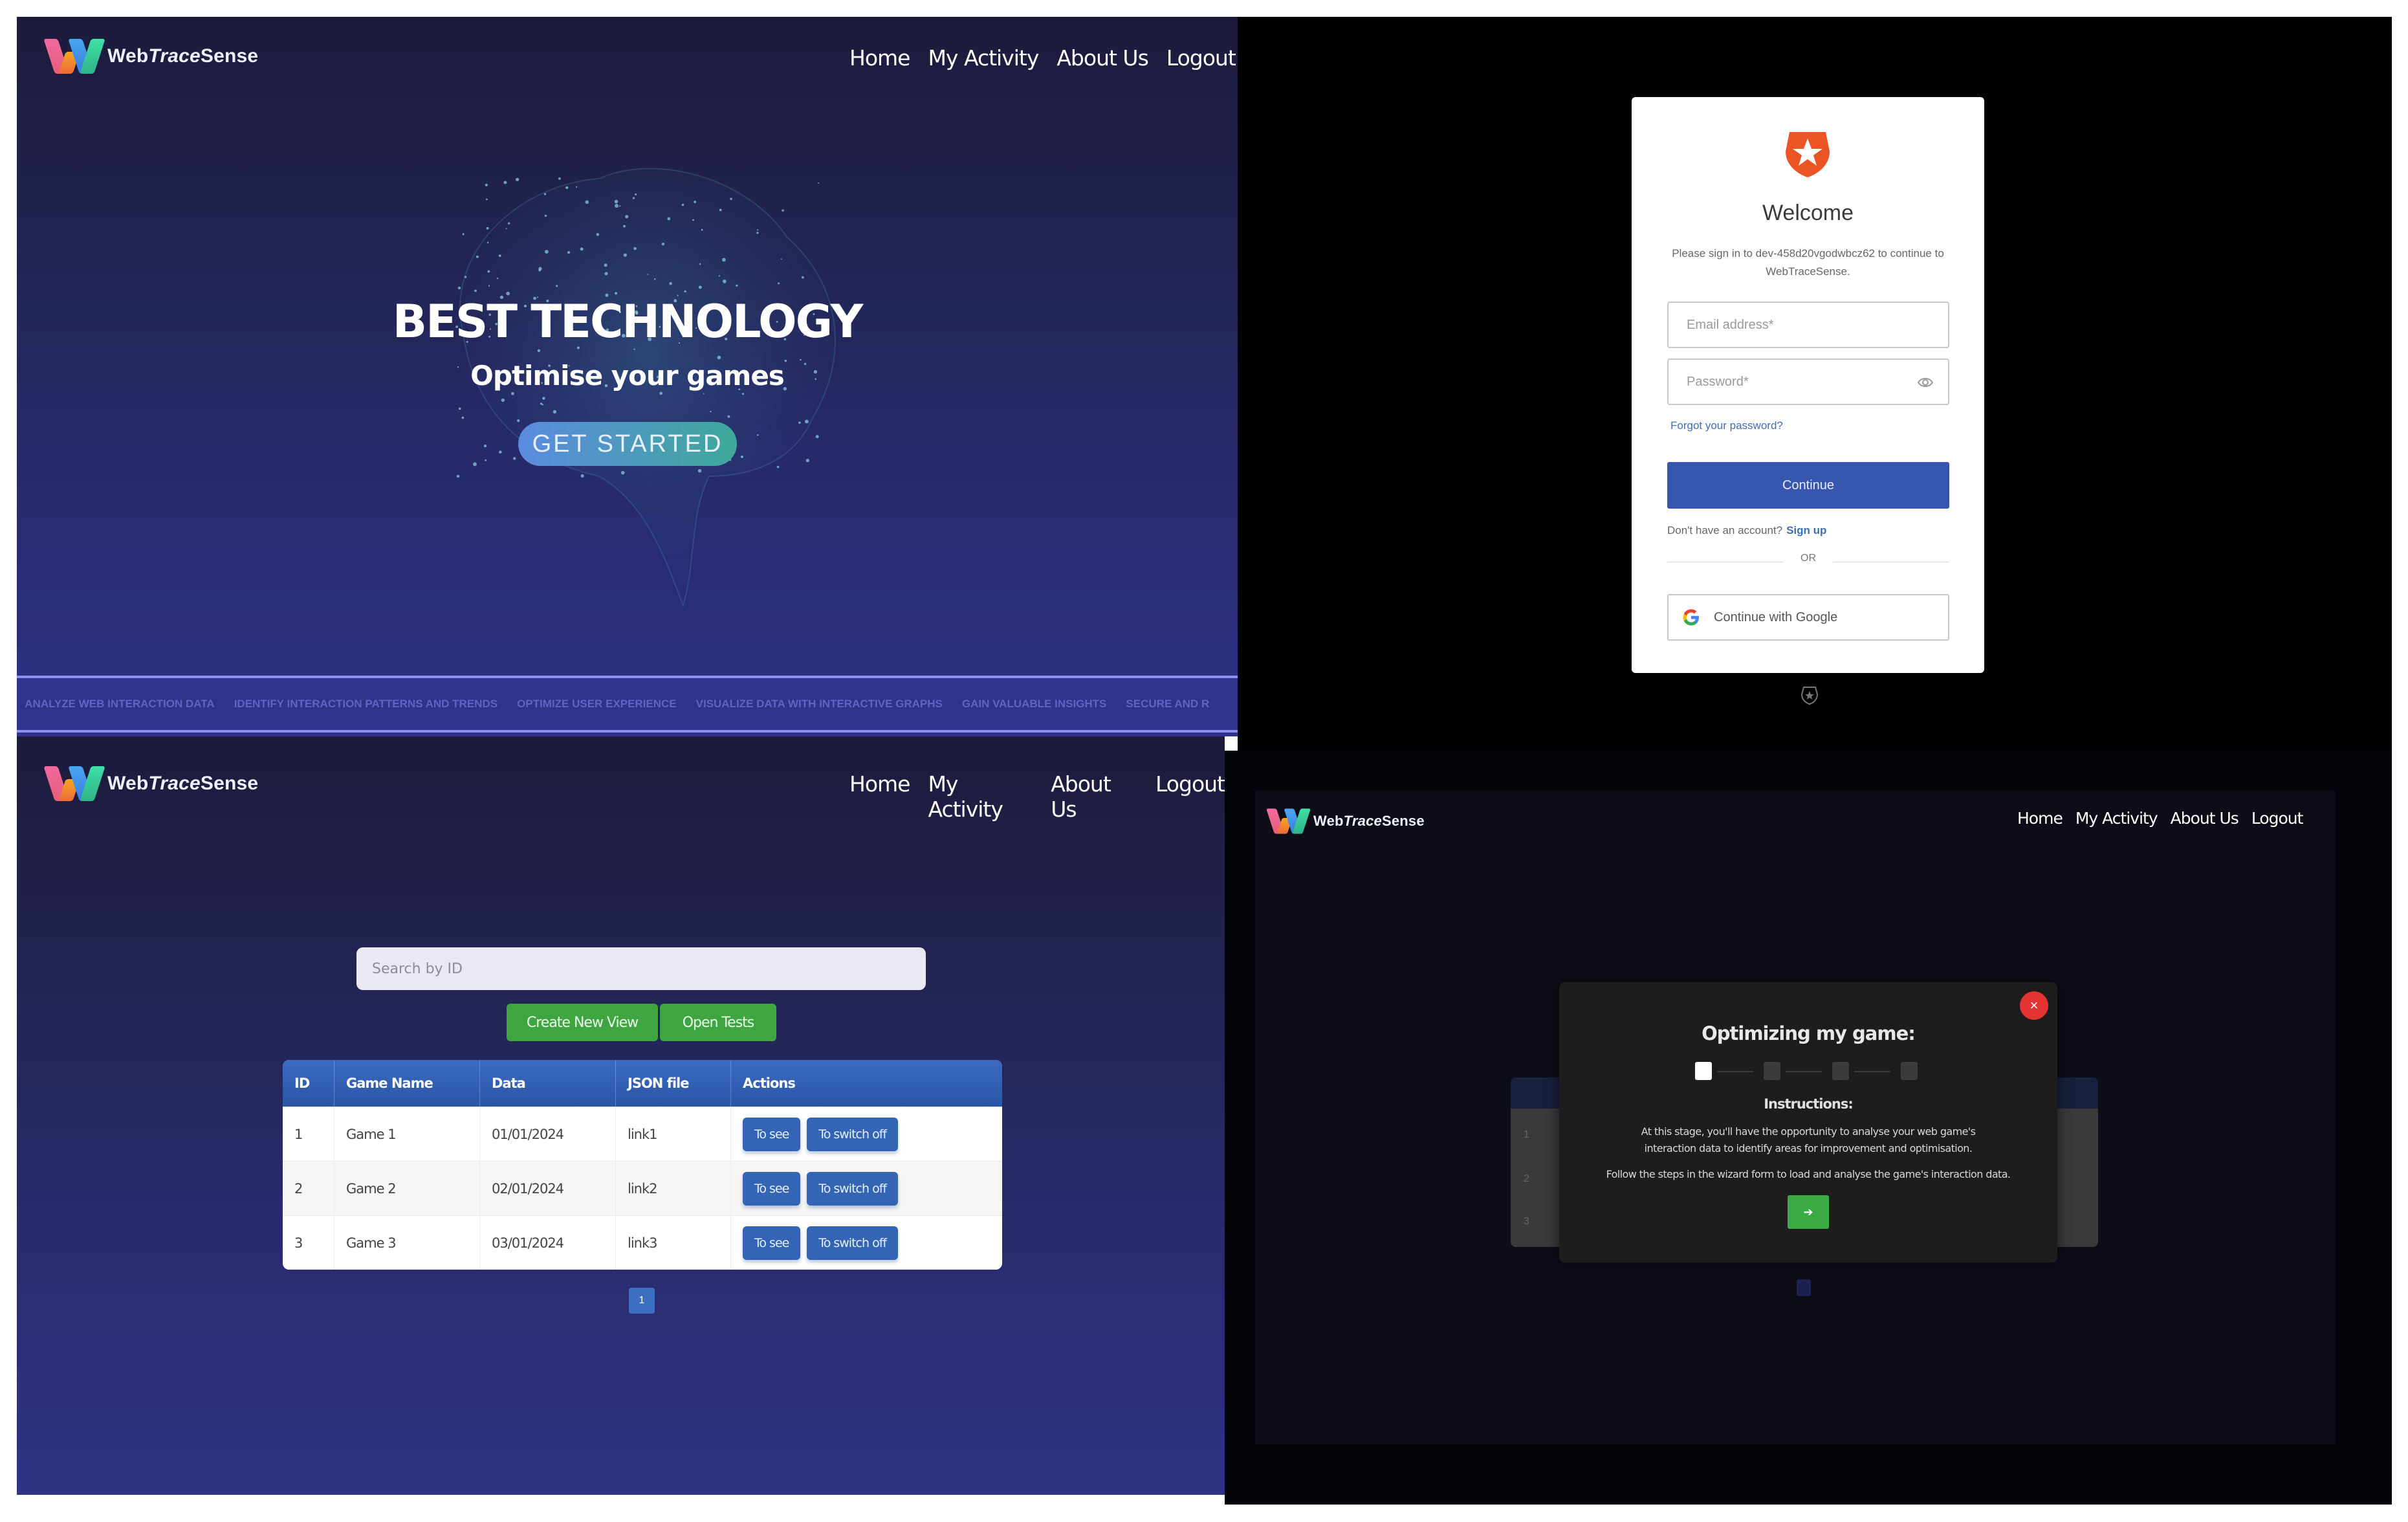  I want to click on email-field, so click(1808, 325).